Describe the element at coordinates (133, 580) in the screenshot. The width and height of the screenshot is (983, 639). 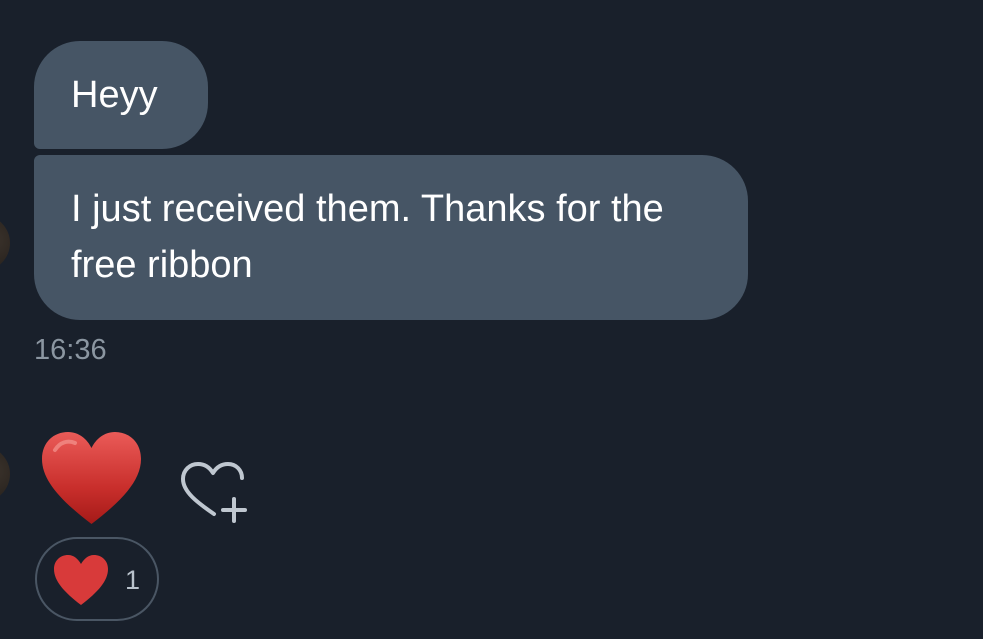
I see `reaction-count: 1` at that location.